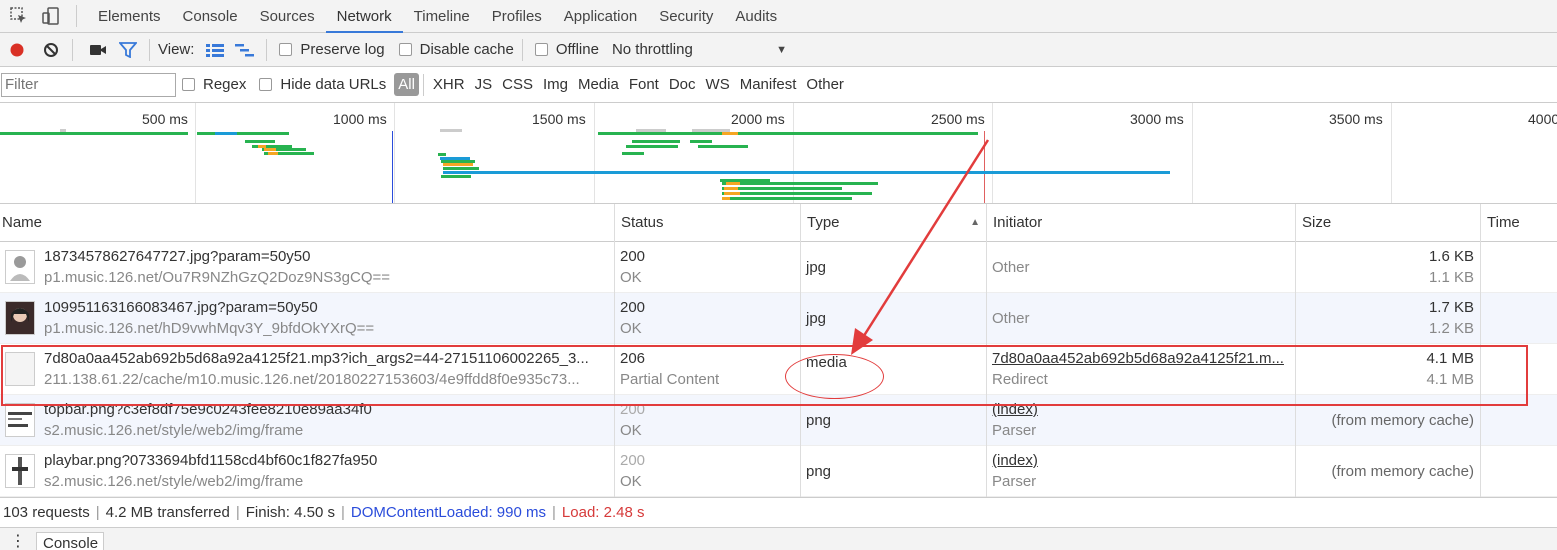  Describe the element at coordinates (708, 223) in the screenshot. I see `column-header-status: Status` at that location.